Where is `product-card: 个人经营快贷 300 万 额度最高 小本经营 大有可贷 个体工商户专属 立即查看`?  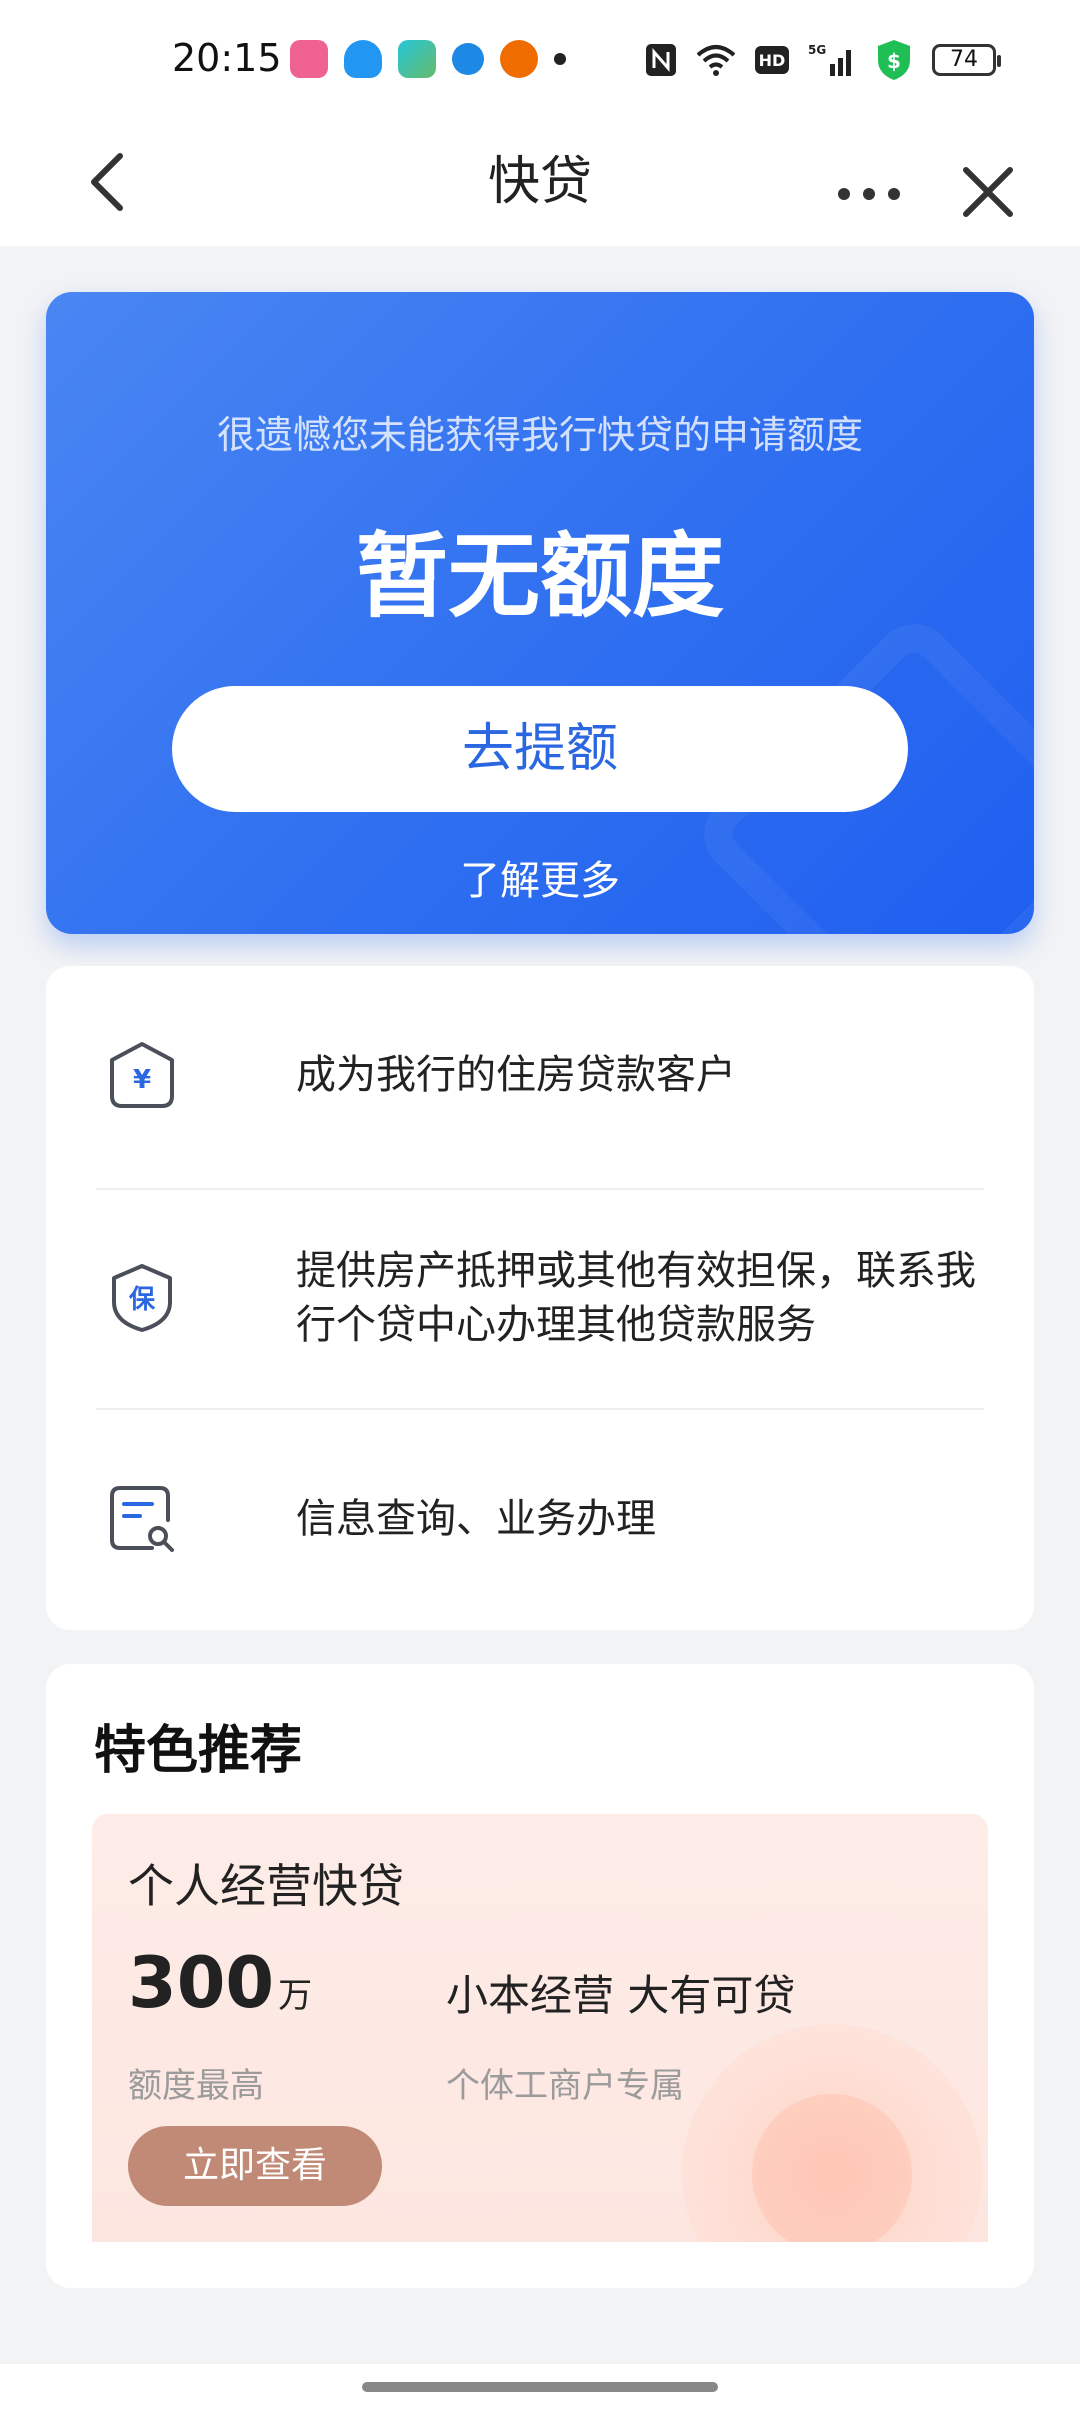
product-card: 个人经营快贷 300 万 额度最高 小本经营 大有可贷 个体工商户专属 立即查看 is located at coordinates (540, 2028).